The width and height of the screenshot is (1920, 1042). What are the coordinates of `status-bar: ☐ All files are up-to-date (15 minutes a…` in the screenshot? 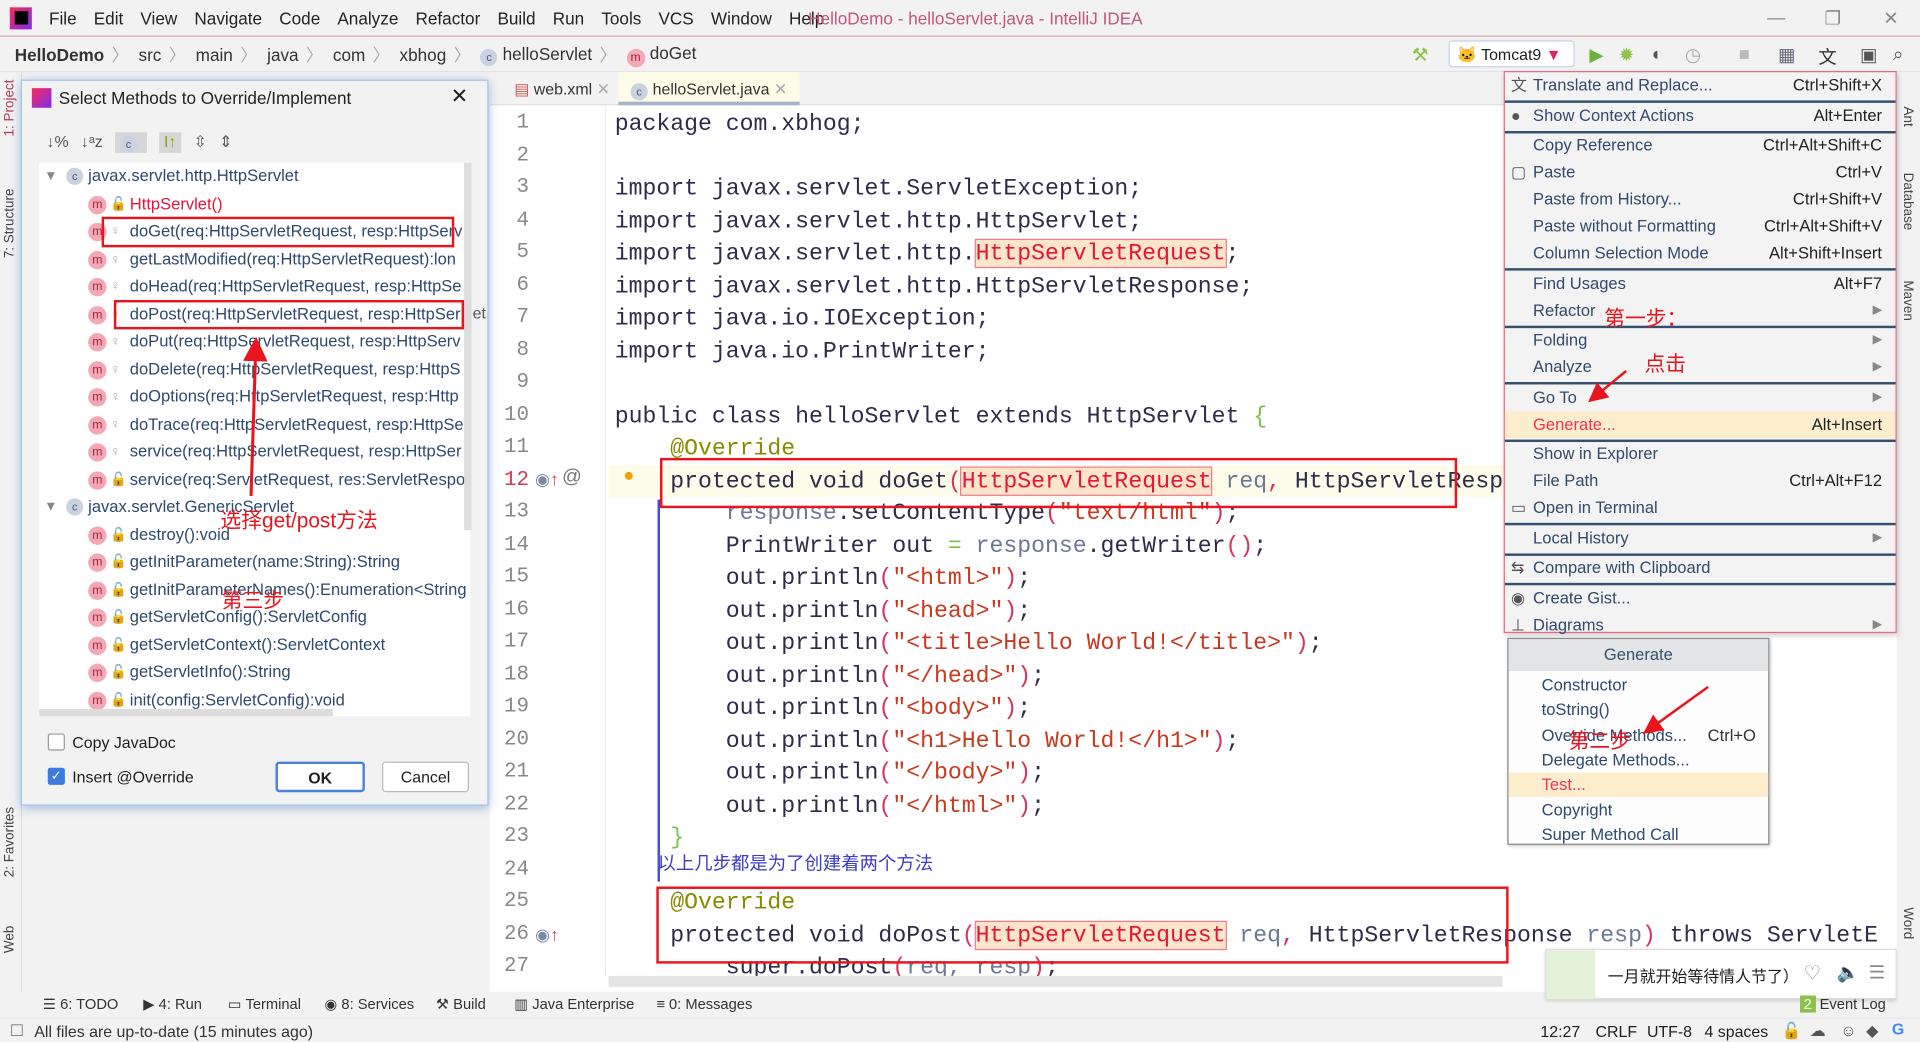 It's located at (960, 1029).